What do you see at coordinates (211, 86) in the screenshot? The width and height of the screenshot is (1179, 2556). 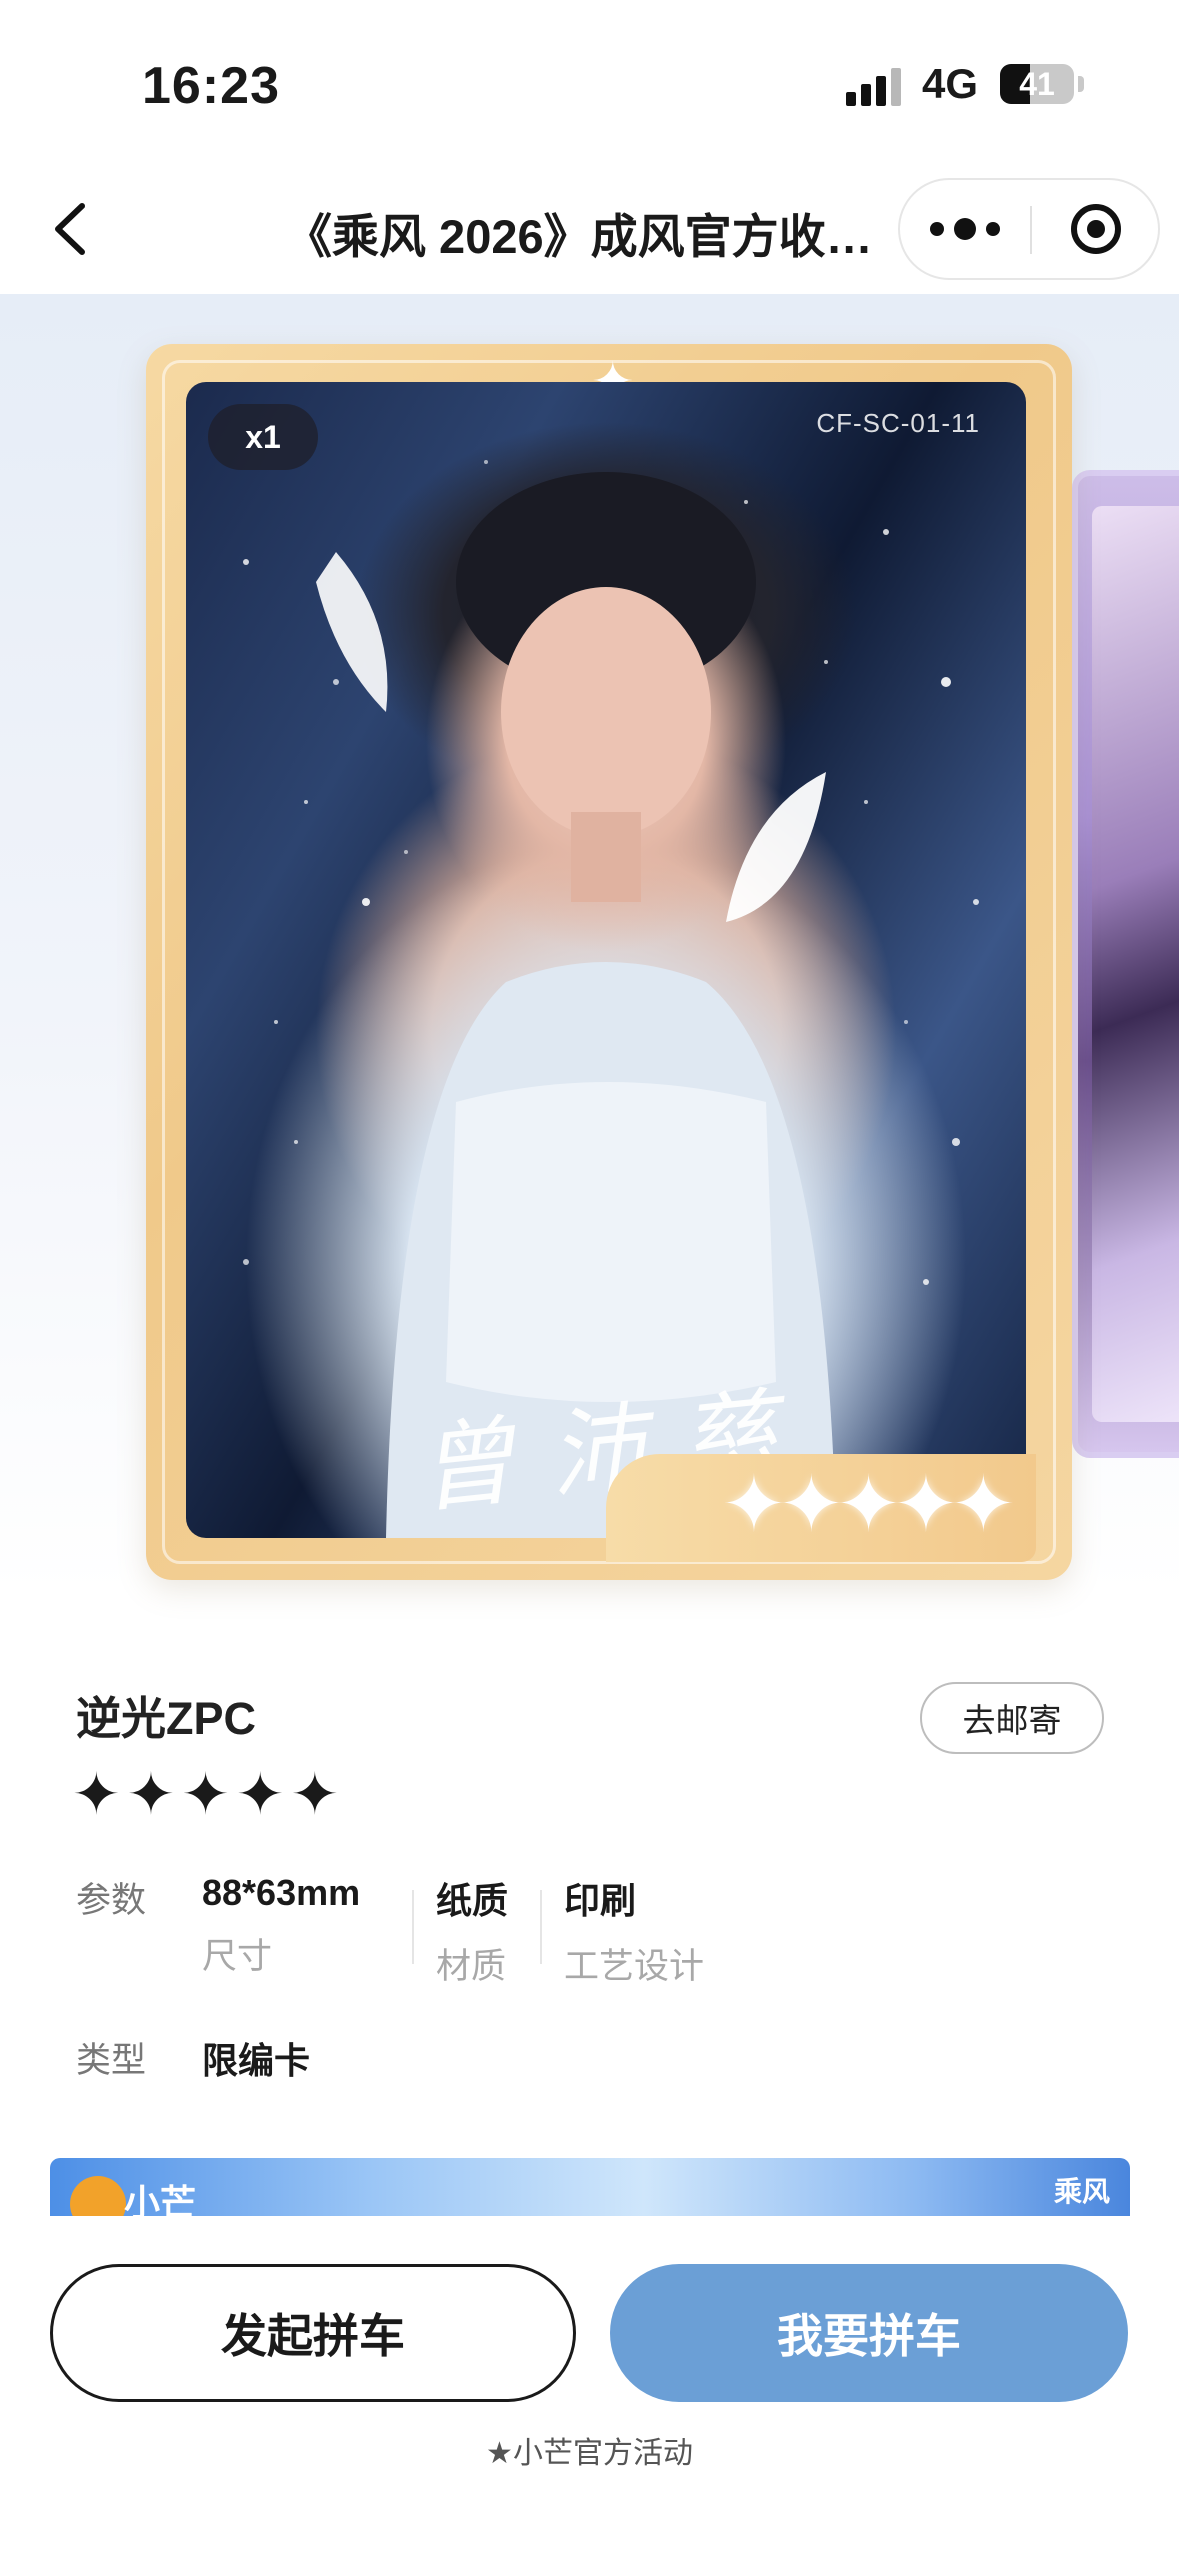 I see `status-time: 16:23` at bounding box center [211, 86].